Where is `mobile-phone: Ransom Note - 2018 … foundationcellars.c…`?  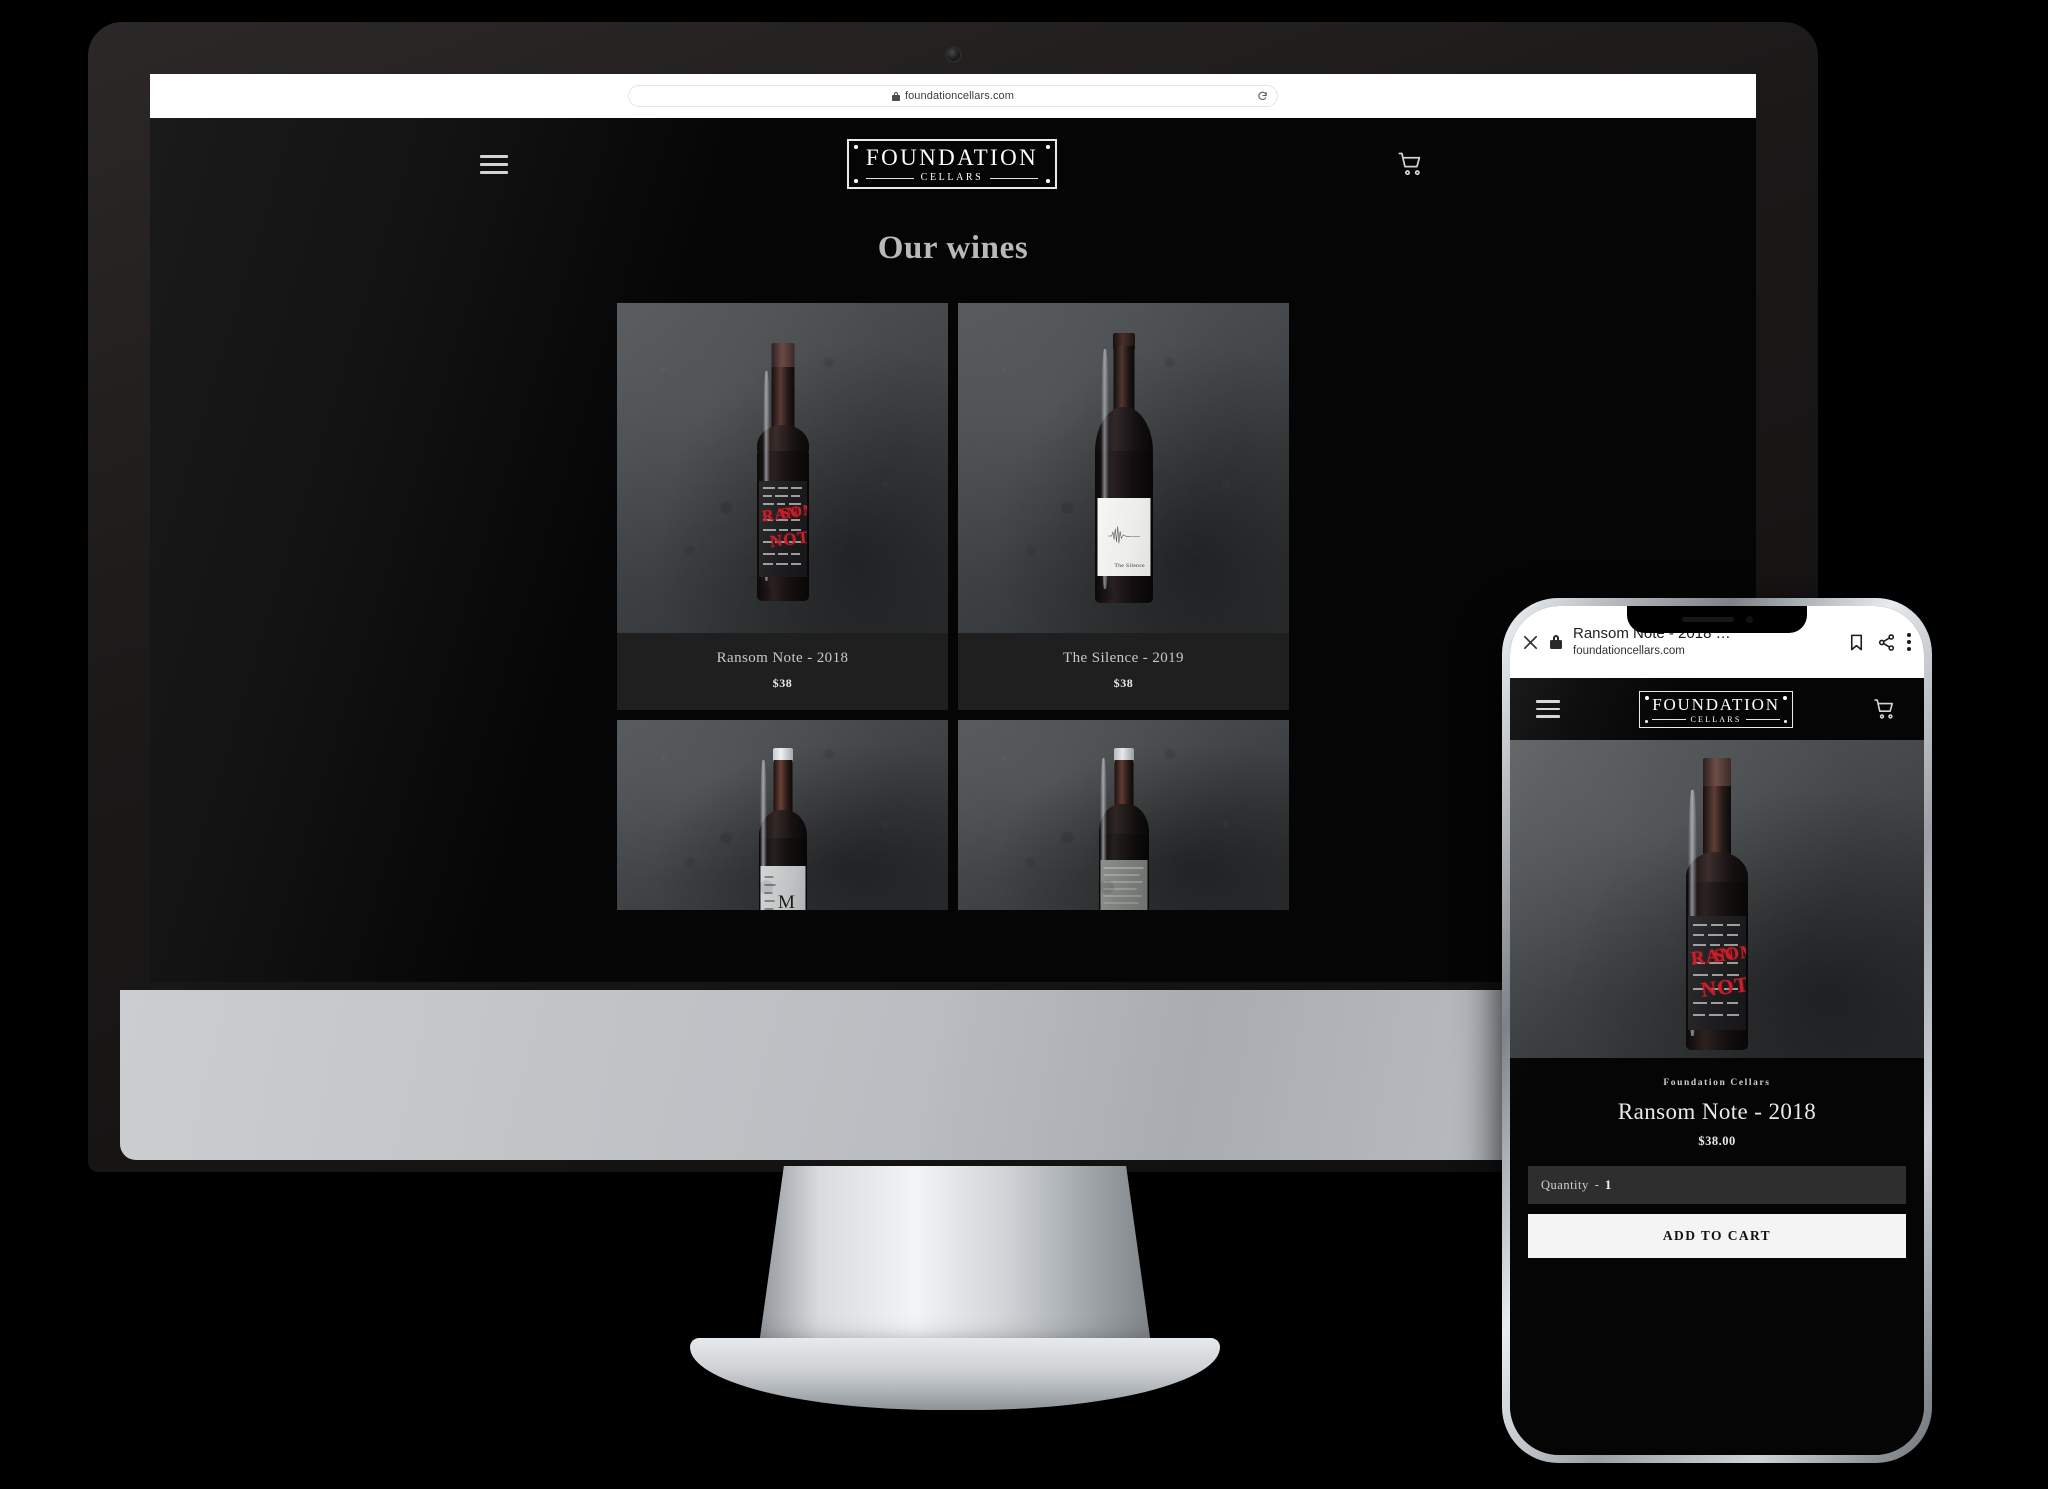 mobile-phone: Ransom Note - 2018 … foundationcellars.c… is located at coordinates (1717, 1030).